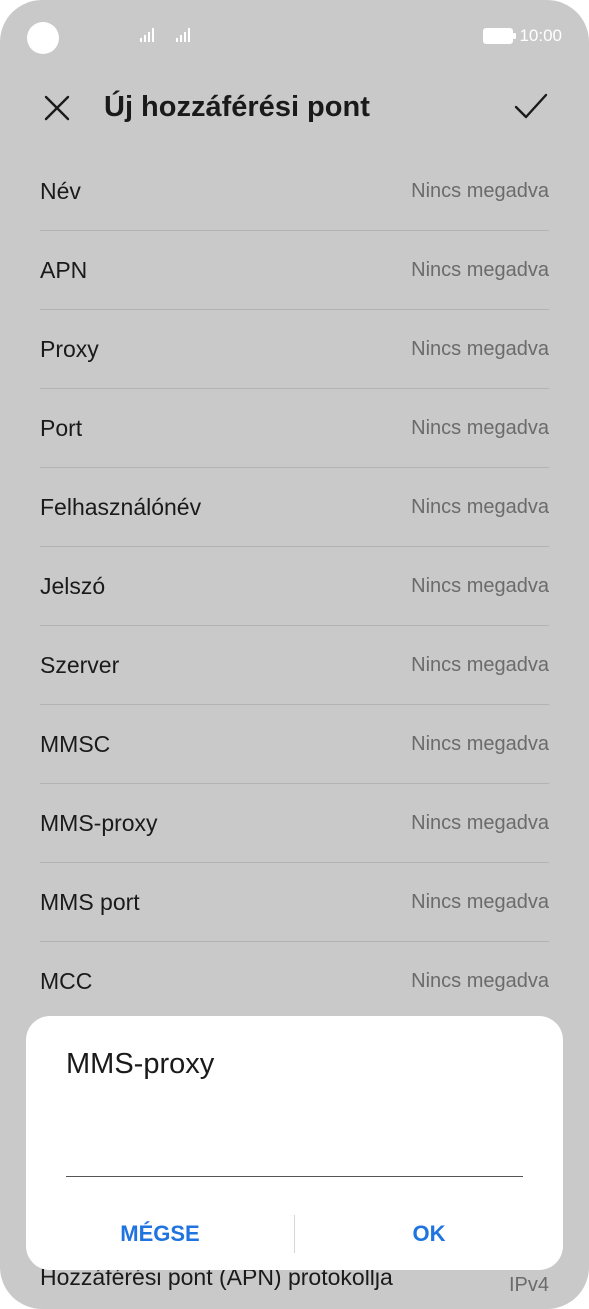 Image resolution: width=589 pixels, height=1309 pixels. I want to click on list-item-mms-proxy: MMS-proxy Nincs megadva, so click(294, 823).